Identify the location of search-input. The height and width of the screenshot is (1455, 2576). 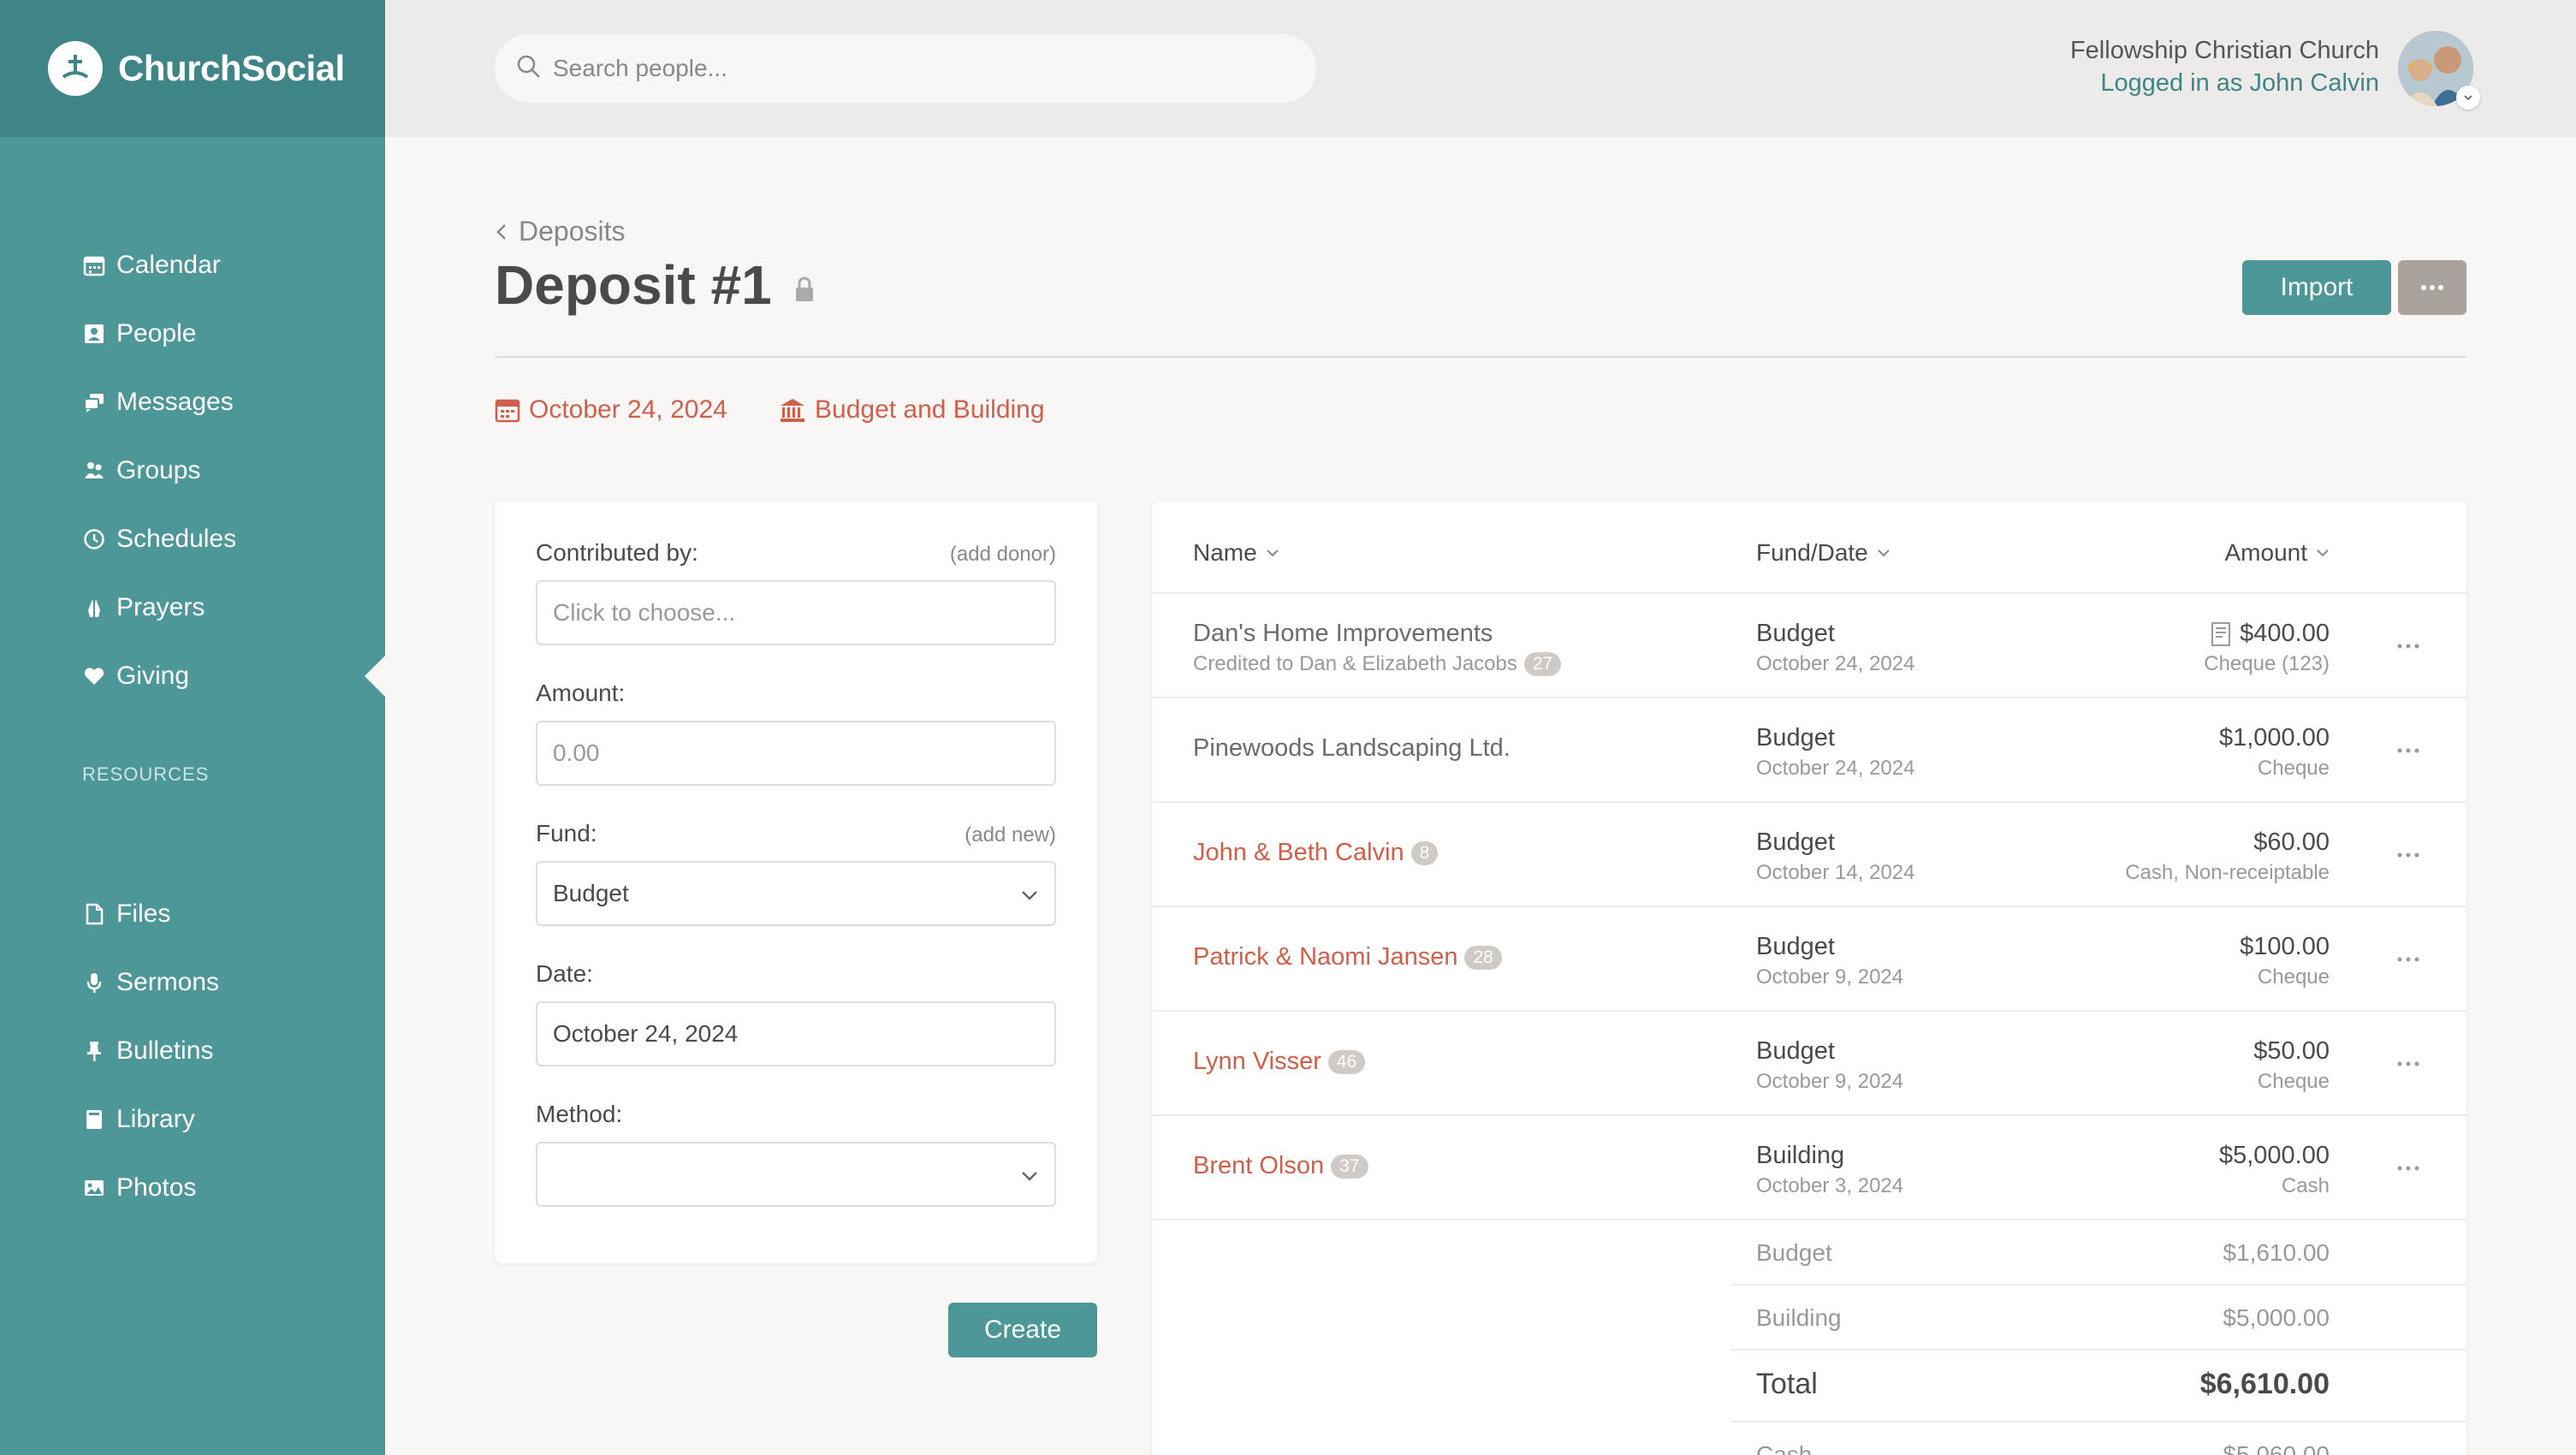
(921, 68).